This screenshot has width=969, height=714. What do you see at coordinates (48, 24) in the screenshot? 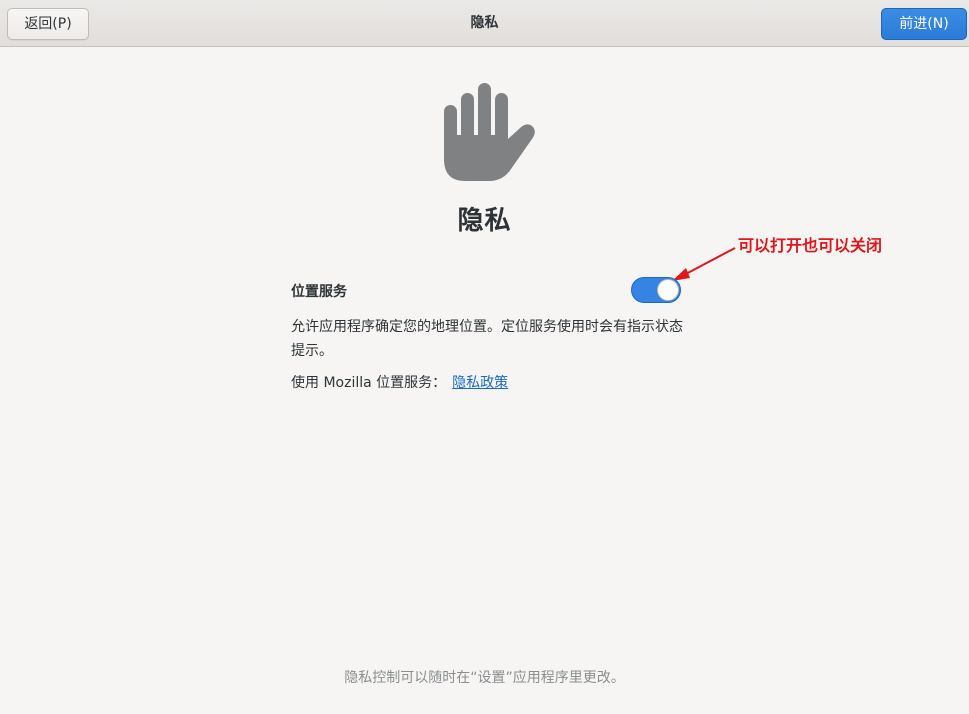
I see `back-button: 返回(P)` at bounding box center [48, 24].